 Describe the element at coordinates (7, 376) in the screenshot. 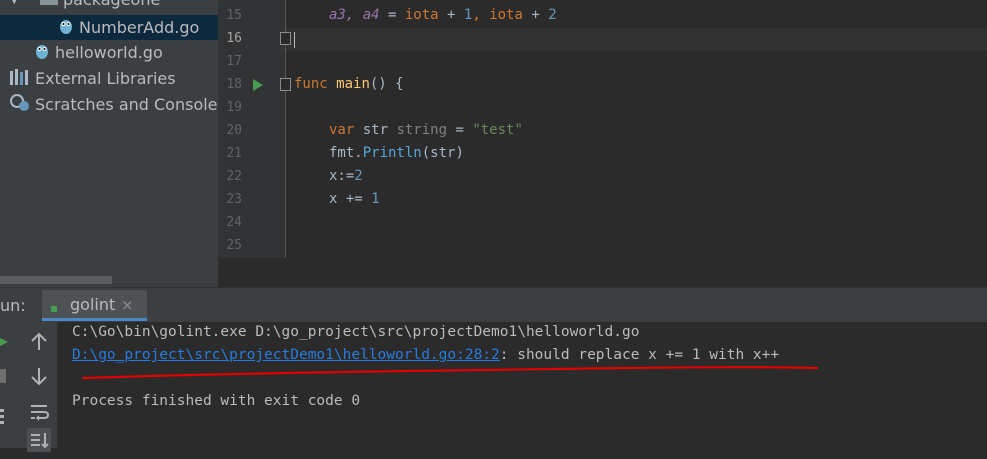

I see `stop-icon` at that location.